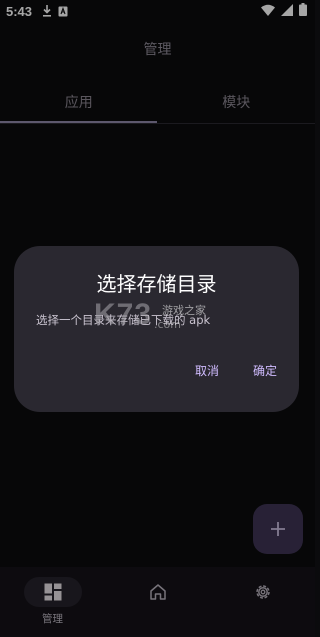 This screenshot has width=320, height=637. What do you see at coordinates (207, 370) in the screenshot?
I see `cancel-button: 取消` at bounding box center [207, 370].